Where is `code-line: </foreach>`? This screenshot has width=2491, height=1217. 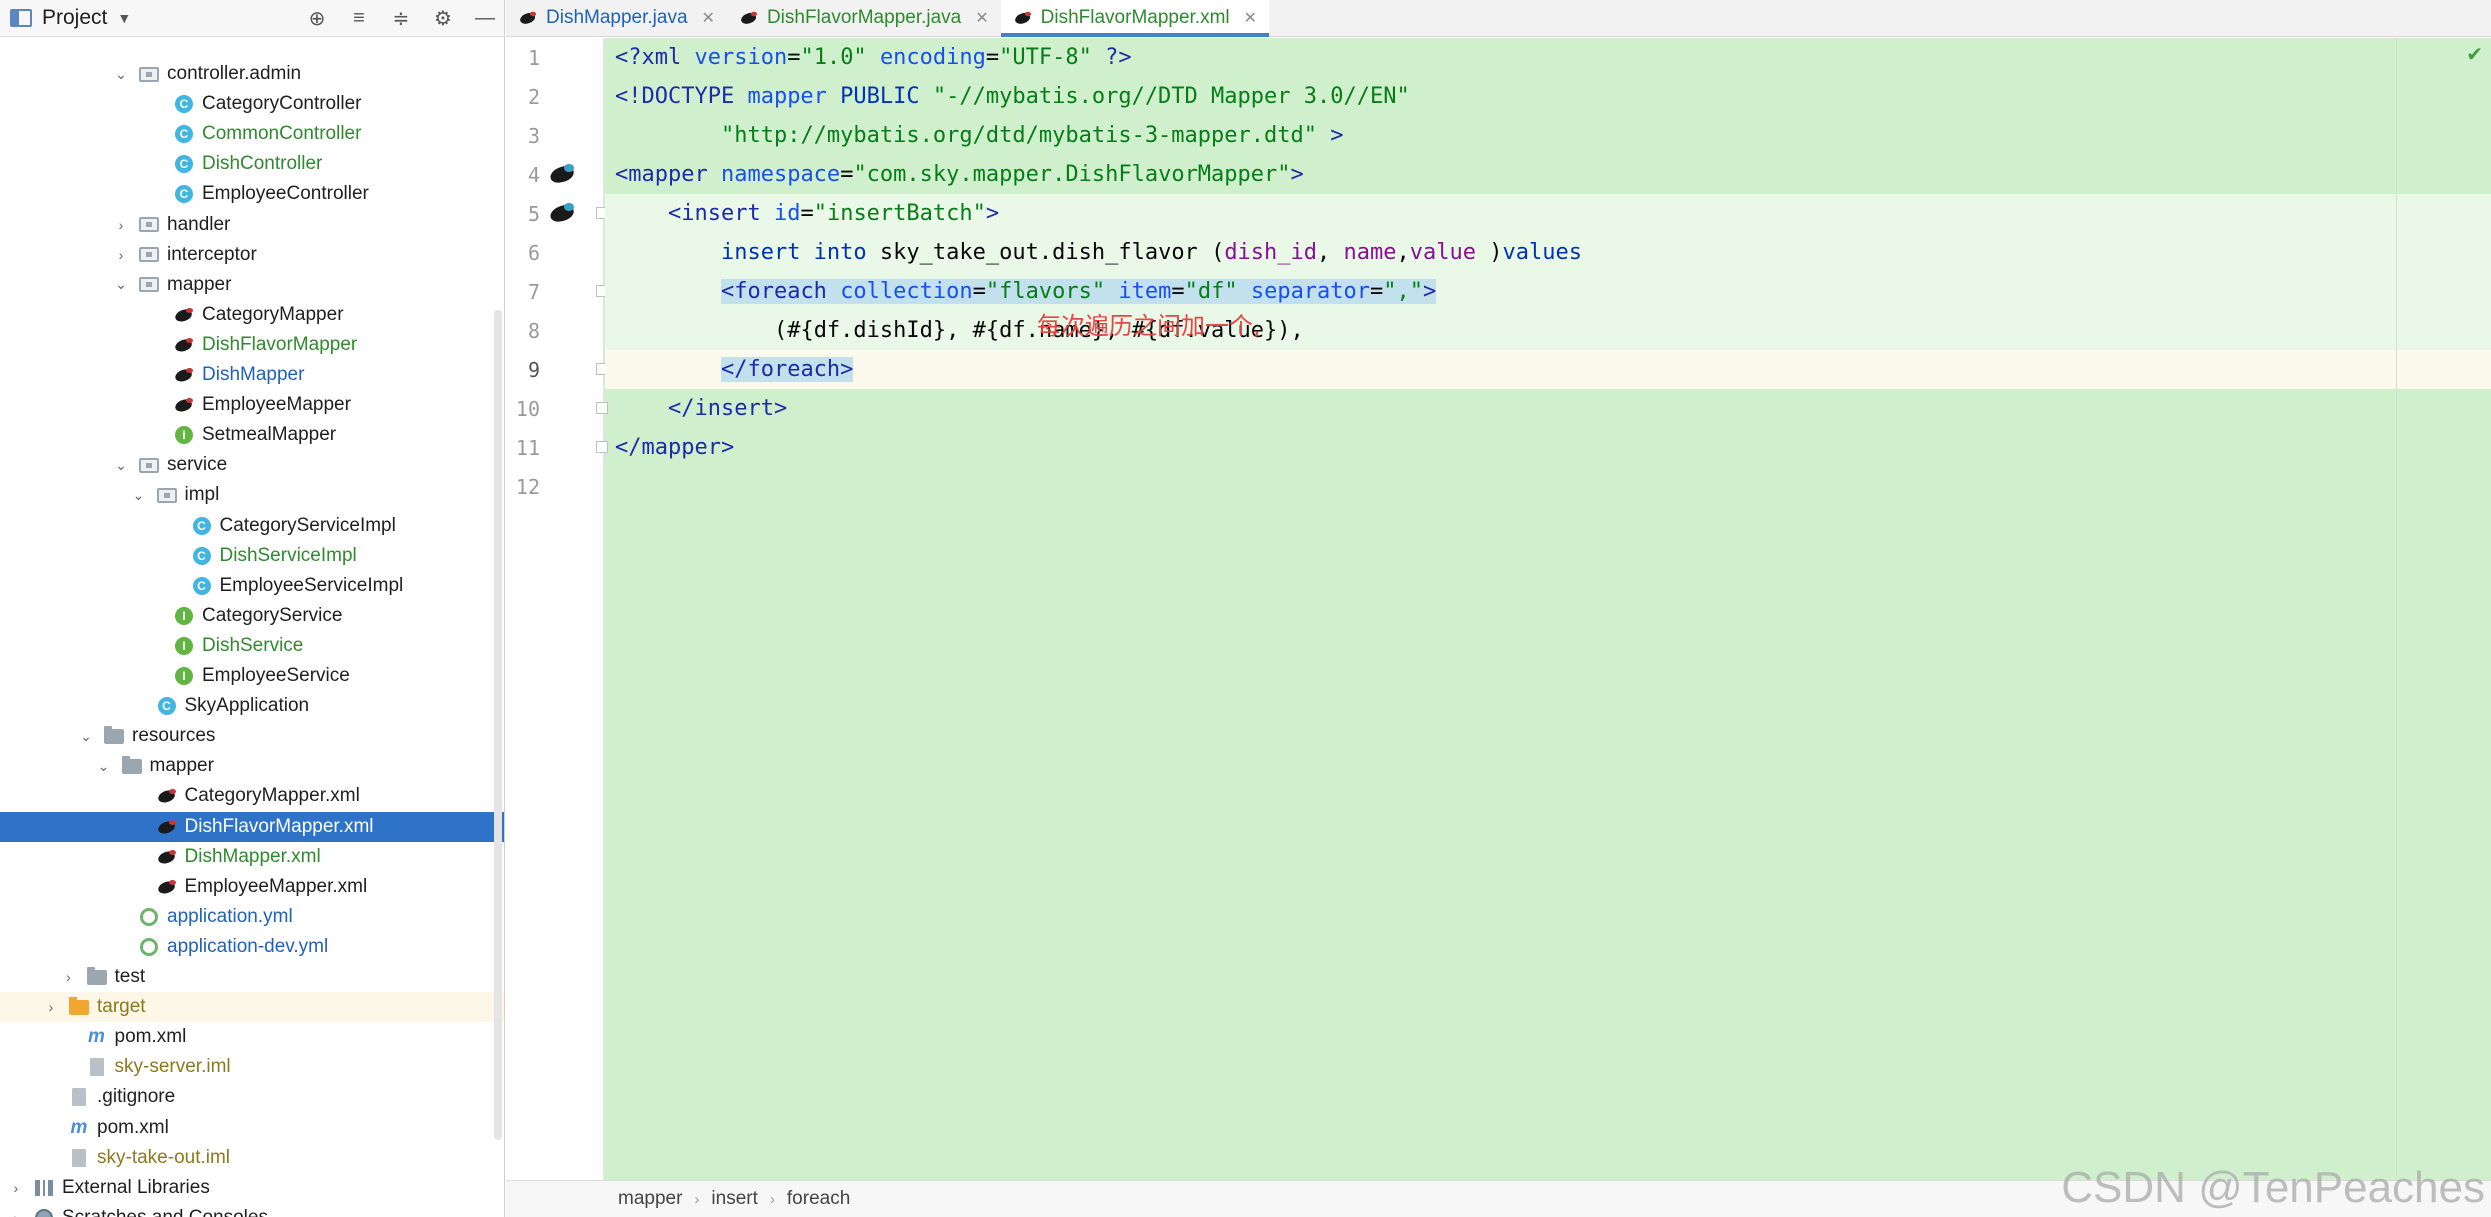 code-line: </foreach> is located at coordinates (734, 369).